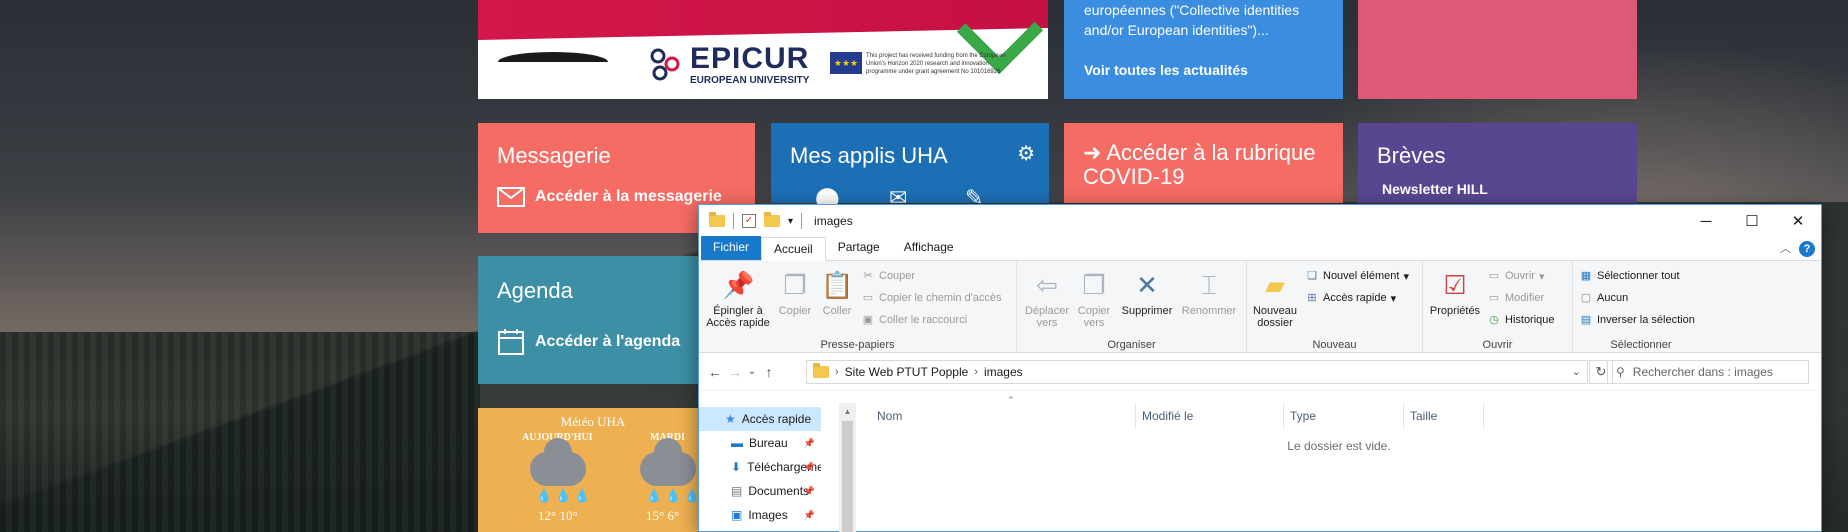 The height and width of the screenshot is (532, 1848). What do you see at coordinates (730, 419) in the screenshot?
I see `star-icon: ★` at bounding box center [730, 419].